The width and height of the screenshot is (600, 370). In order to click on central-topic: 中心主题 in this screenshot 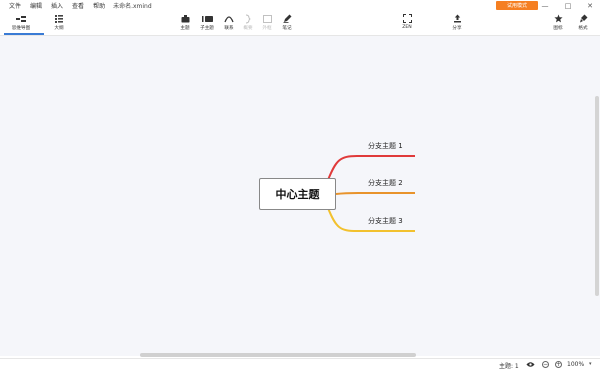, I will do `click(297, 194)`.